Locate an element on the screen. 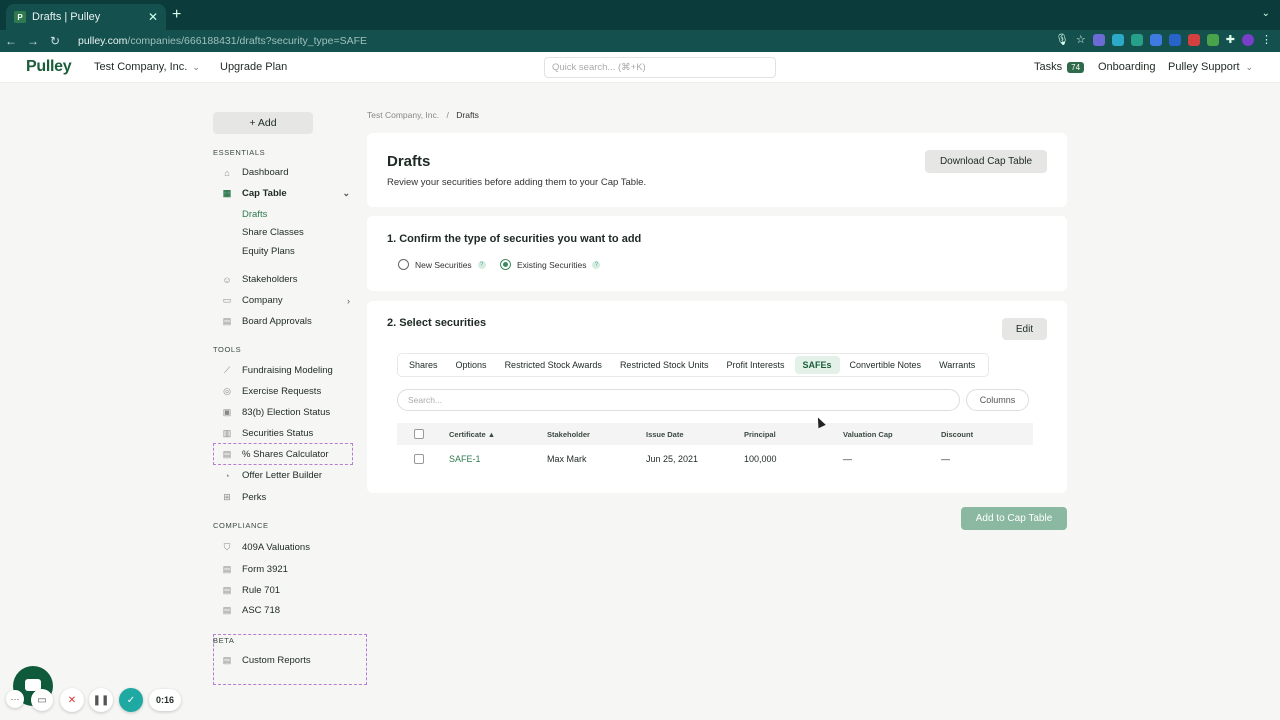 The width and height of the screenshot is (1280, 720). star-icon: ☆ is located at coordinates (1081, 39).